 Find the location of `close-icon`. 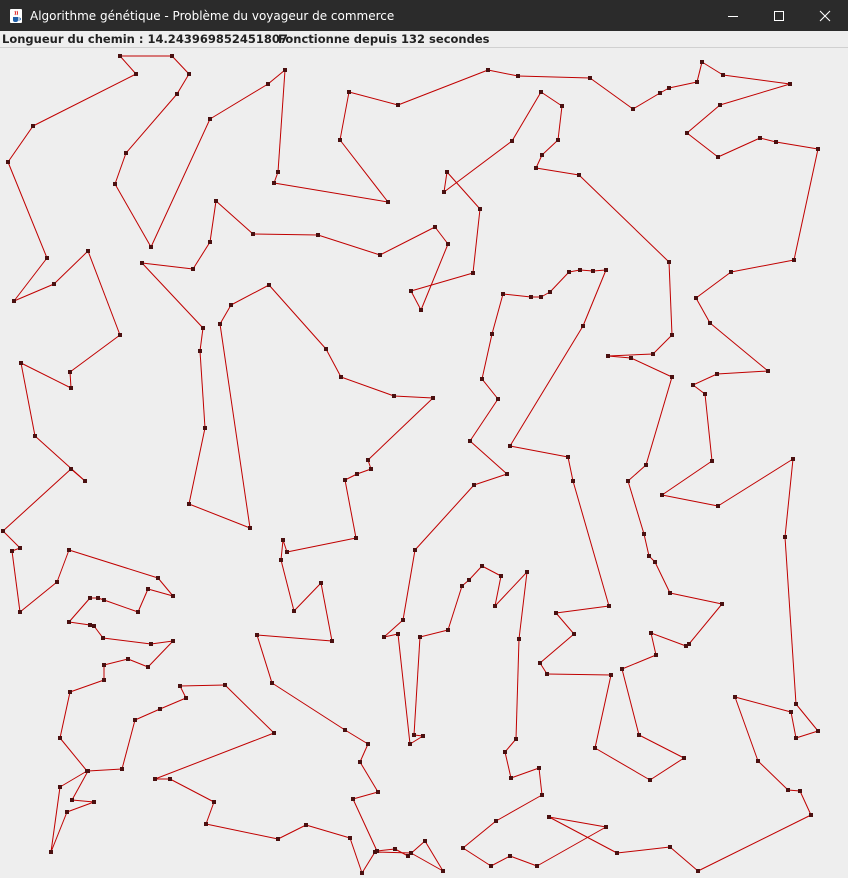

close-icon is located at coordinates (825, 15).